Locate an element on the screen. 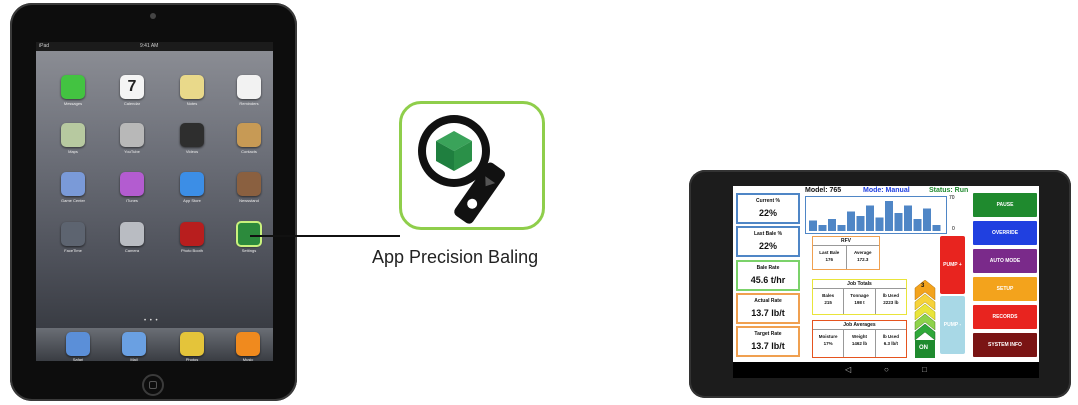 Image resolution: width=1078 pixels, height=405 pixels. job-totals-title: Job Totals is located at coordinates (859, 284).